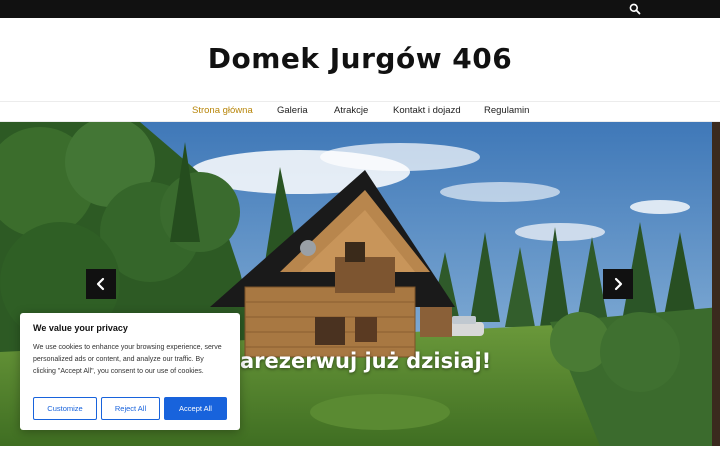  I want to click on slider-next-button, so click(618, 284).